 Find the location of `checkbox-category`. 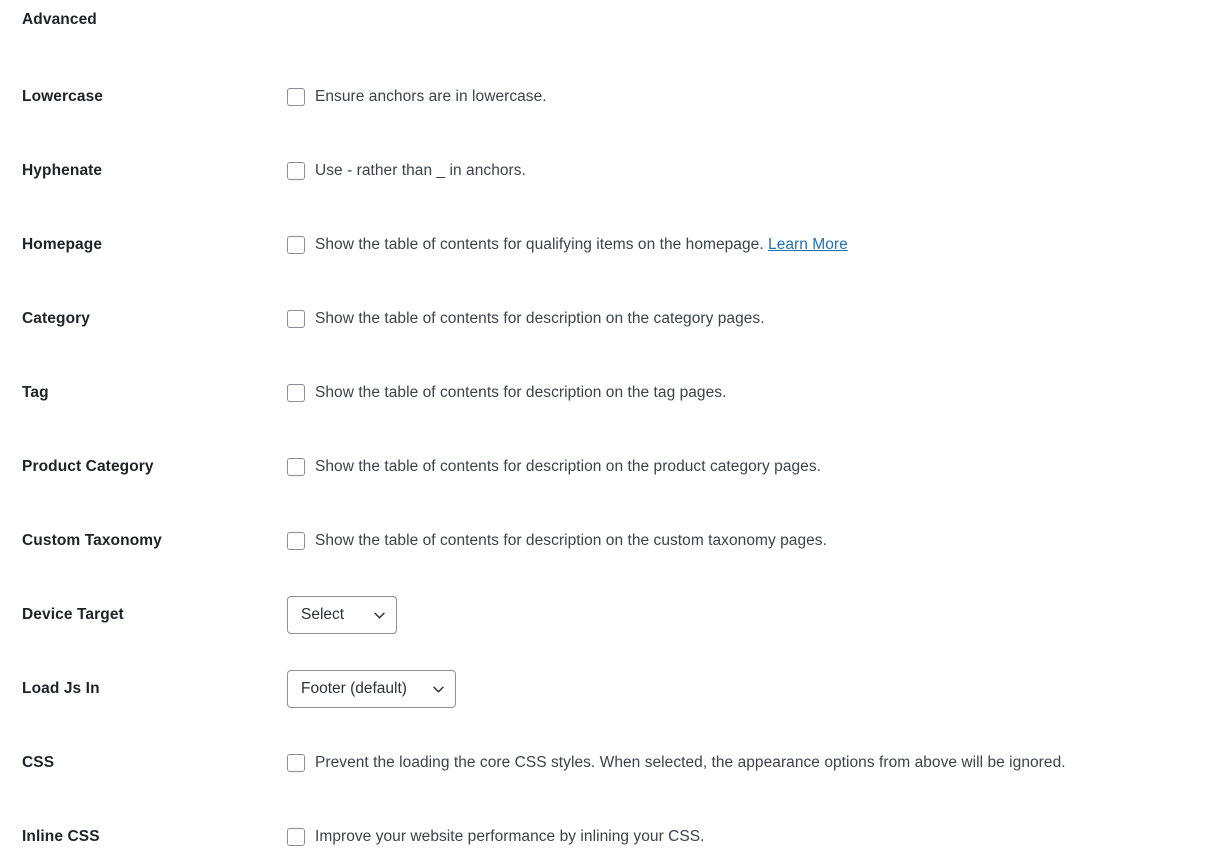

checkbox-category is located at coordinates (296, 319).